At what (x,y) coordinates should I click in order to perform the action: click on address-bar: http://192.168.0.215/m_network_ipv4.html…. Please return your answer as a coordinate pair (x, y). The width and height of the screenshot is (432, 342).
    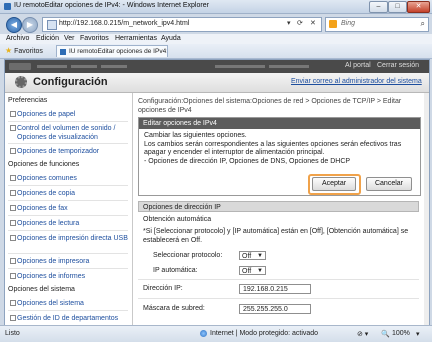
    Looking at the image, I should click on (182, 24).